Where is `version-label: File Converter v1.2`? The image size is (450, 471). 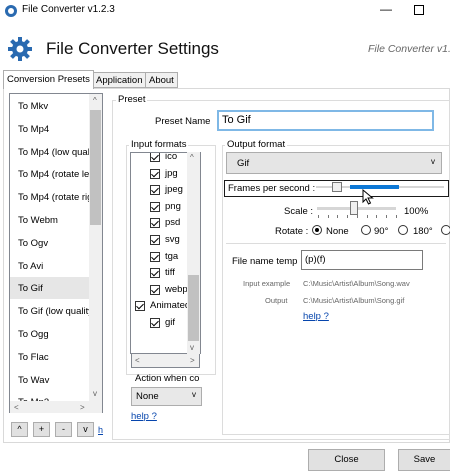 version-label: File Converter v1.2 is located at coordinates (409, 49).